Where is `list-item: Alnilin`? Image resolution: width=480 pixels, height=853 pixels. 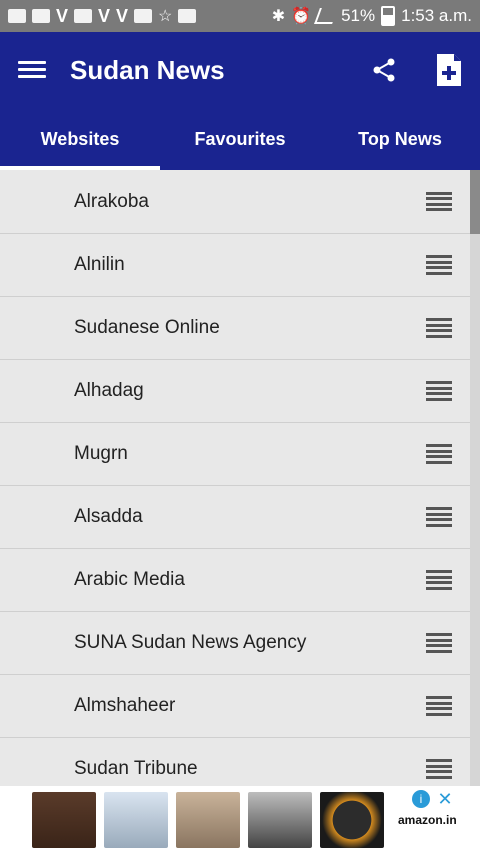
list-item: Alnilin is located at coordinates (235, 265).